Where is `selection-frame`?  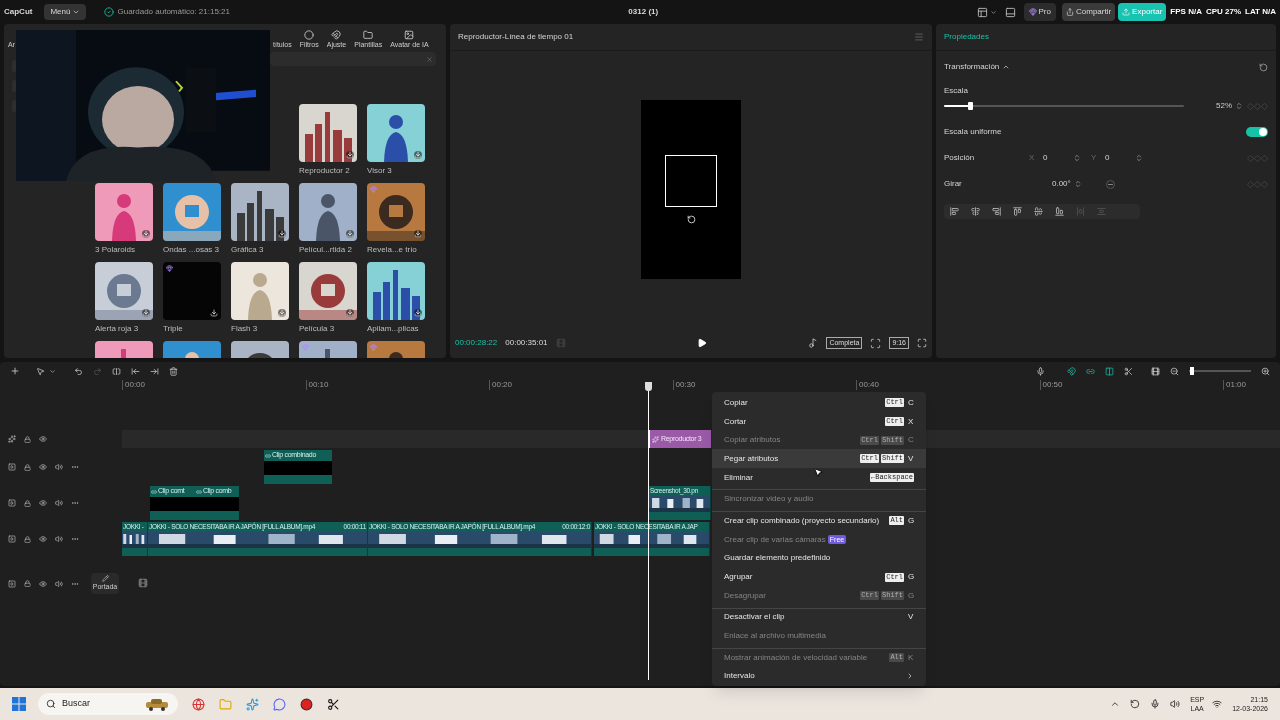 selection-frame is located at coordinates (691, 181).